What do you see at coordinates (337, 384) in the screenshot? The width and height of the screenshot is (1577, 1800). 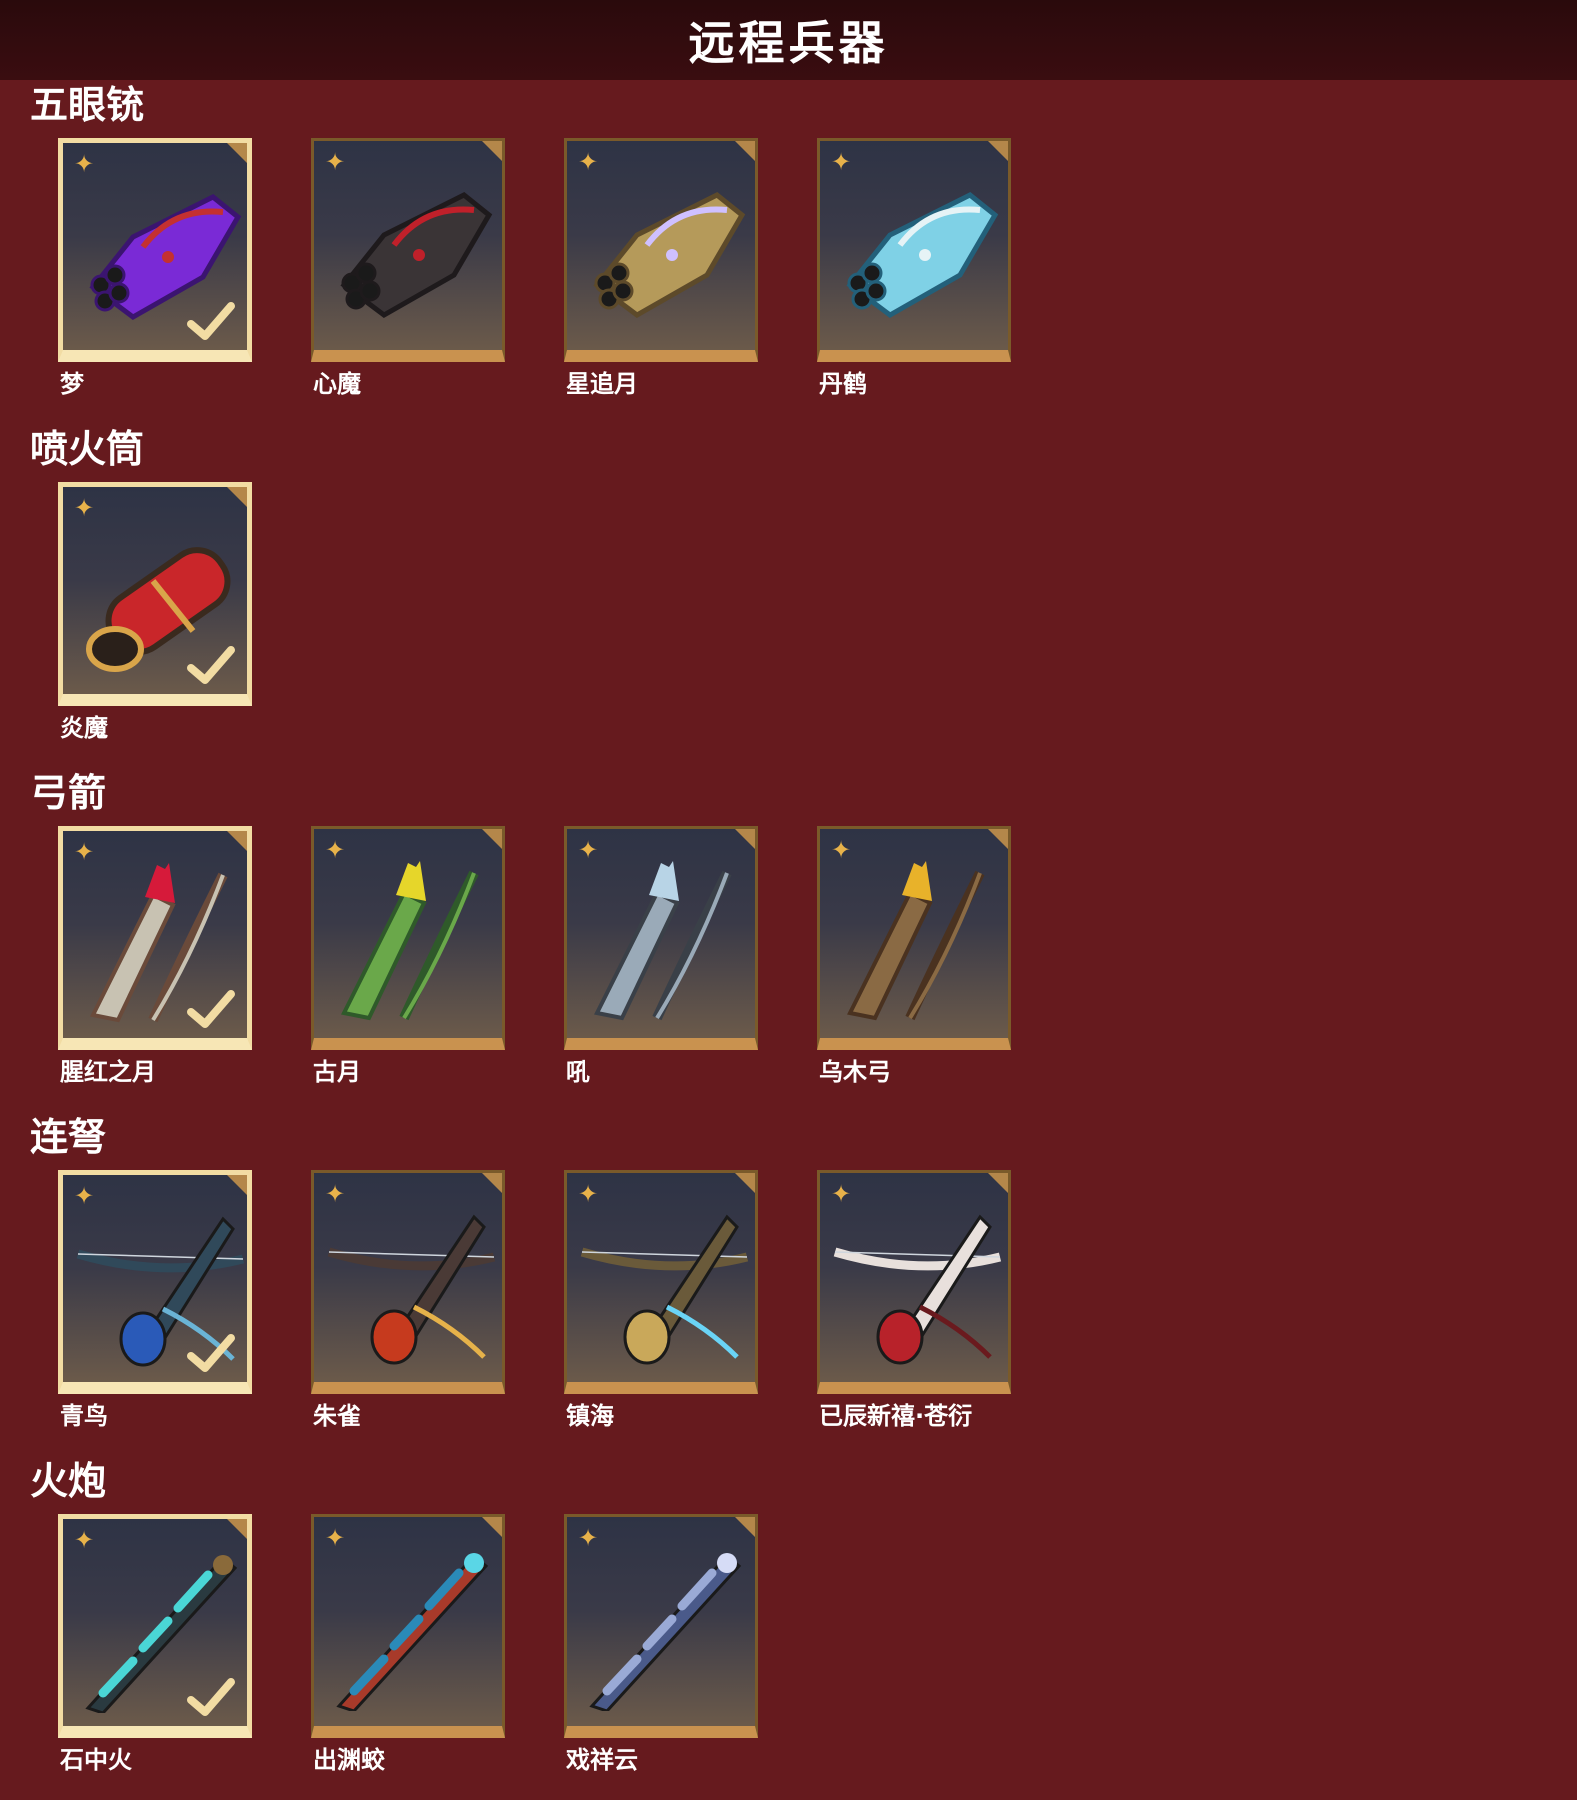 I see `weapon-name: 心魔` at bounding box center [337, 384].